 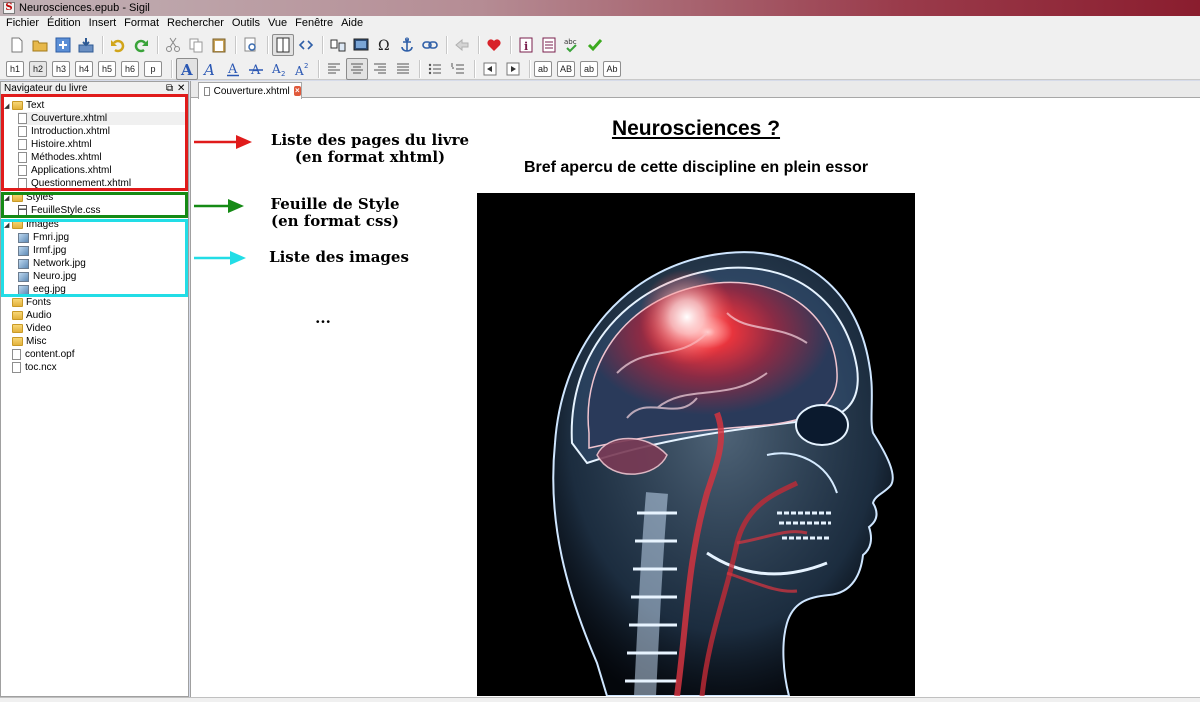 I want to click on split-chapter-button, so click(x=338, y=45).